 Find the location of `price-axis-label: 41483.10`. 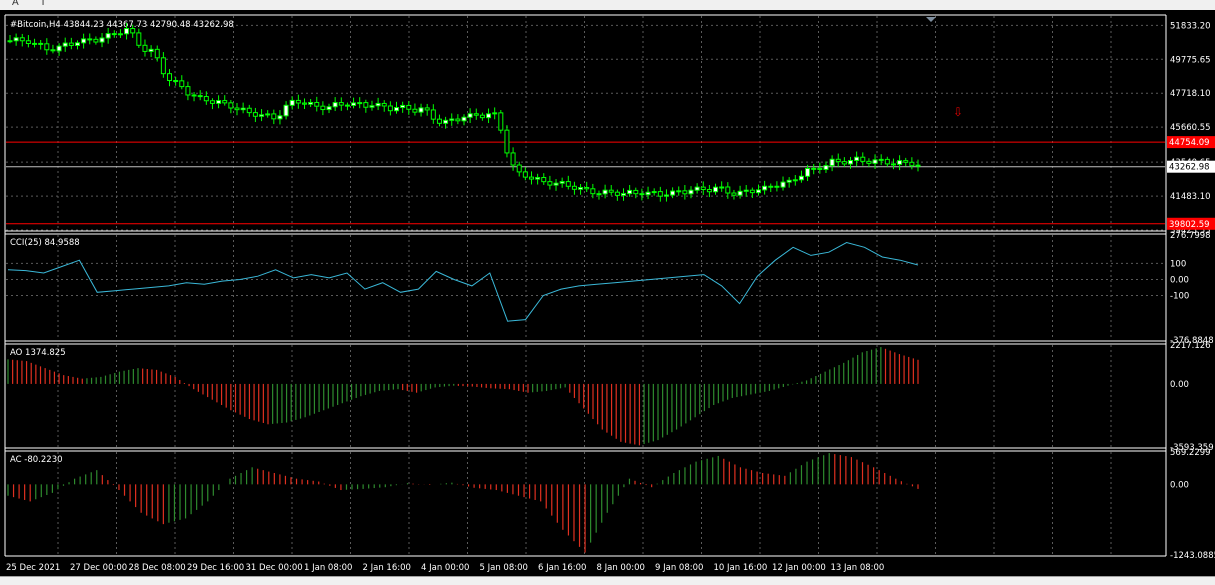

price-axis-label: 41483.10 is located at coordinates (1190, 197).